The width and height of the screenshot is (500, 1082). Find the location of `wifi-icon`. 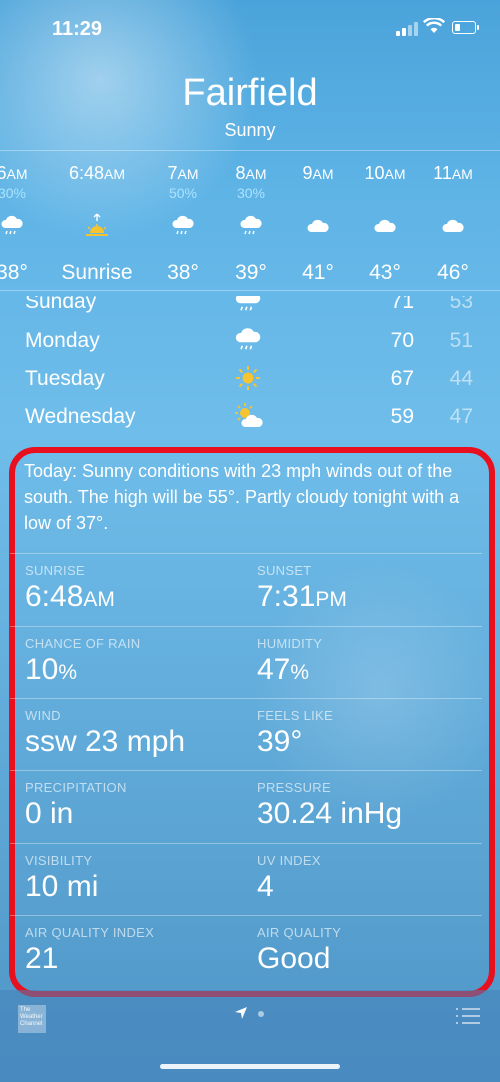

wifi-icon is located at coordinates (434, 25).